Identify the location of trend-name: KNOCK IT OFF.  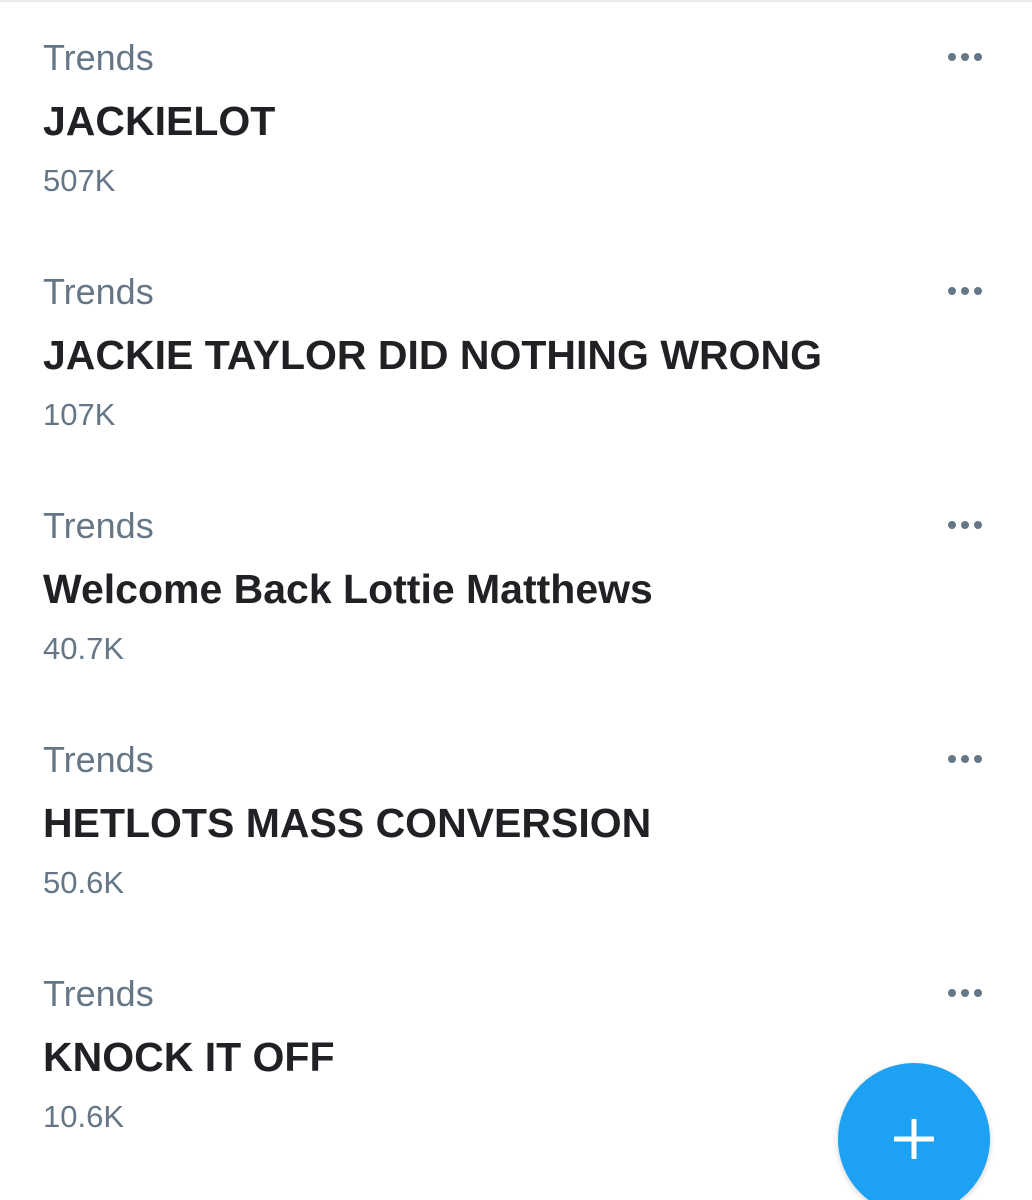
(189, 1057).